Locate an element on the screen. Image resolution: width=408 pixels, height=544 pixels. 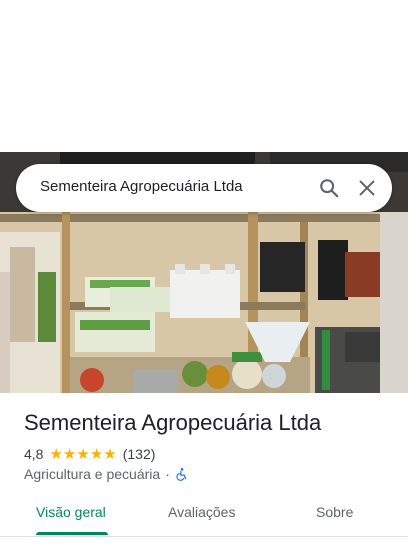
tab-about: Sobre is located at coordinates (334, 512).